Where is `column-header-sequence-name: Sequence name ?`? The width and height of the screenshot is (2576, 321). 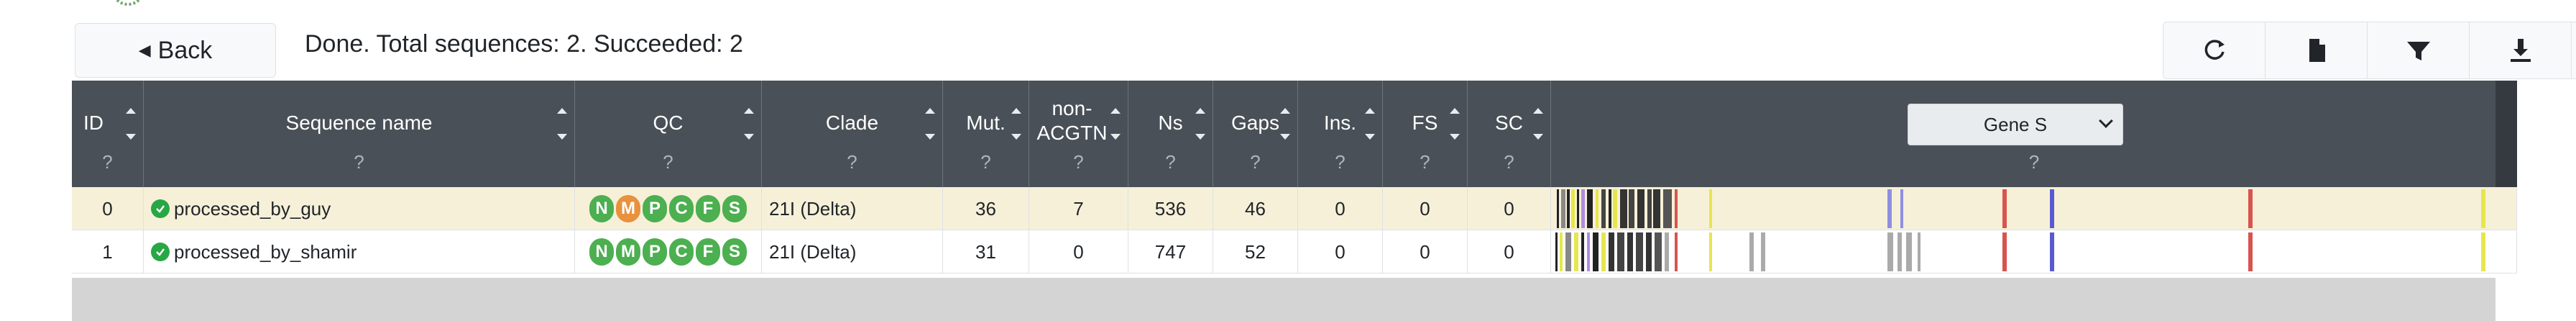
column-header-sequence-name: Sequence name ? is located at coordinates (359, 134).